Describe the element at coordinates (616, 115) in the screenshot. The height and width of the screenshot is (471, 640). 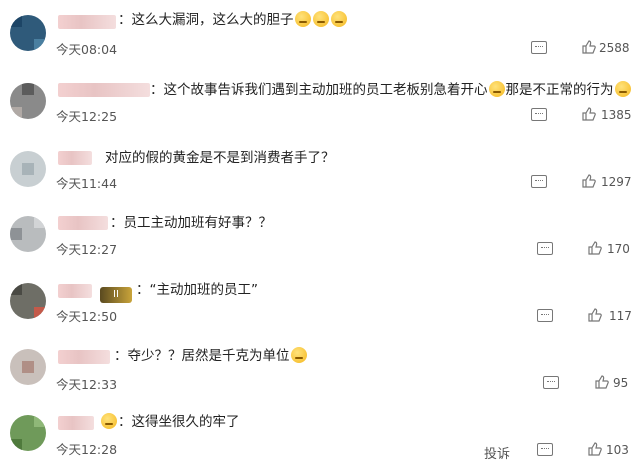
I see `like-count: 1385` at that location.